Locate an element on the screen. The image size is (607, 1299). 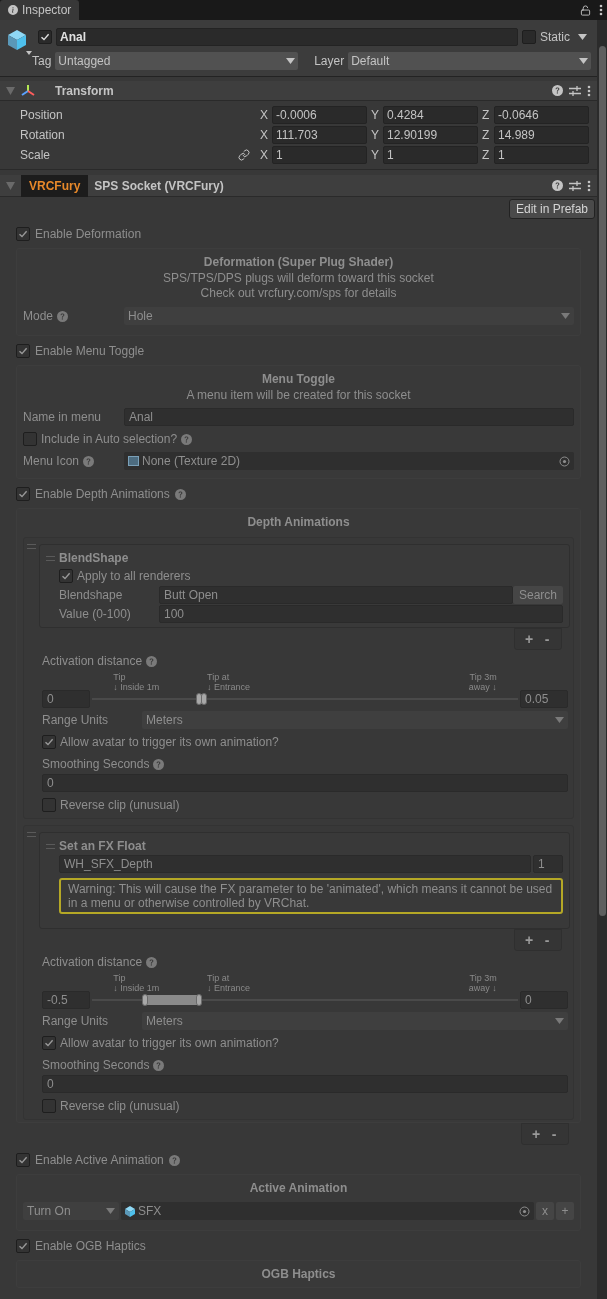
warning-message: Warning: This will cause the FX parameter to be 'animated', which means it cannot be used in a menu or otherwise controlled by VRChat. is located at coordinates (311, 896).